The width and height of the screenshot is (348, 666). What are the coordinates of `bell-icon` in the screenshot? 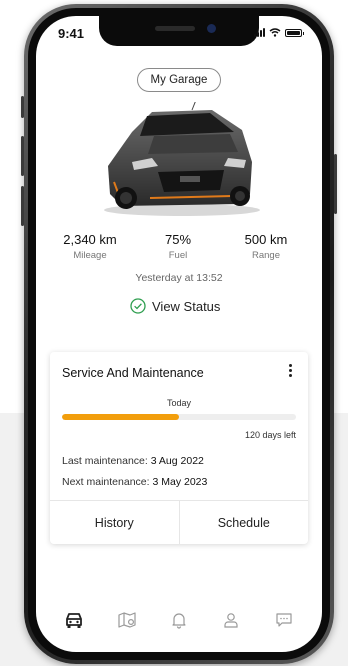 It's located at (179, 621).